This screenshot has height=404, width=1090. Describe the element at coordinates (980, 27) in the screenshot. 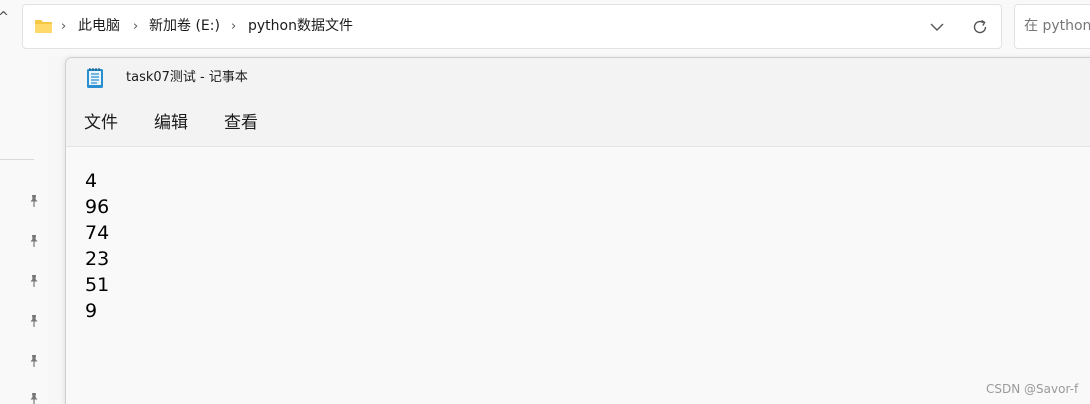

I see `refresh-icon` at that location.